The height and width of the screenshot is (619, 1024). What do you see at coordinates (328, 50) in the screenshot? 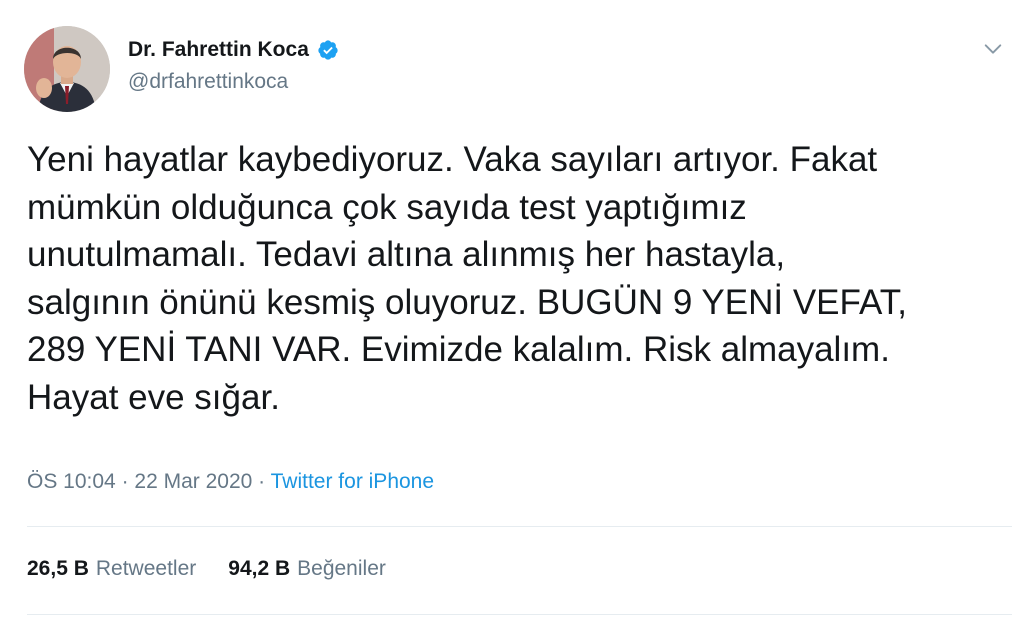
I see `verified-badge-icon` at bounding box center [328, 50].